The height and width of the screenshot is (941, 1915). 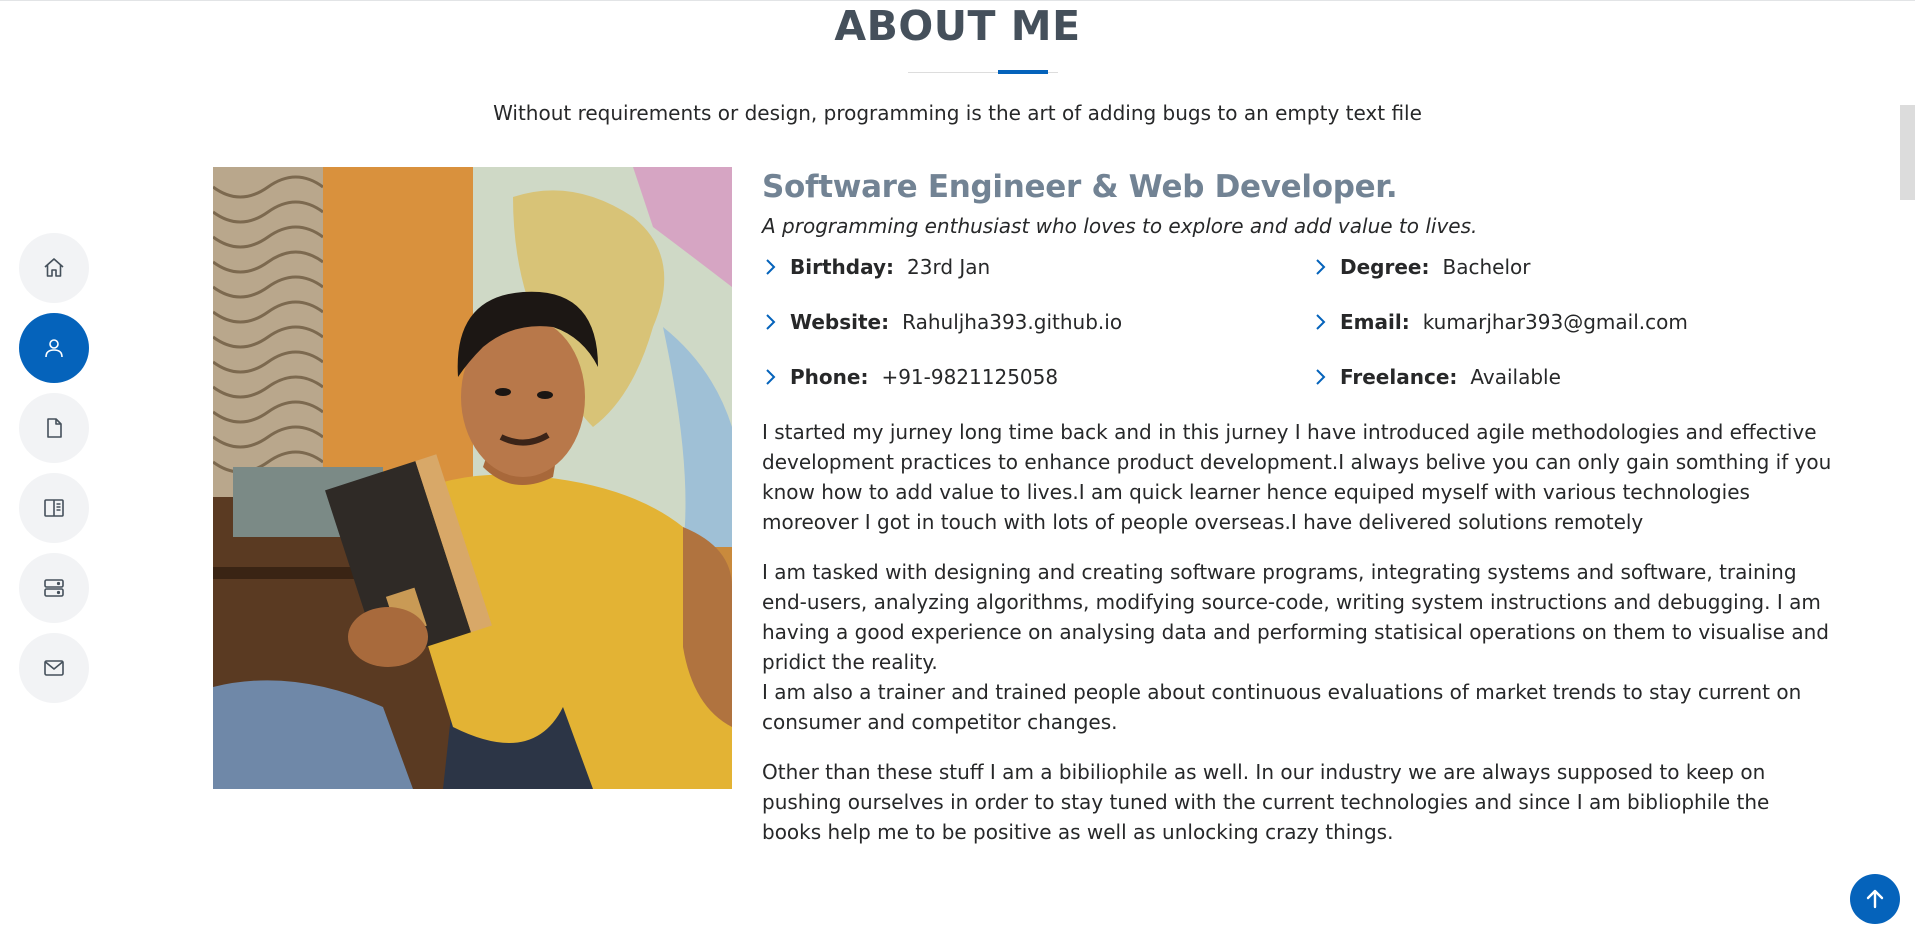 I want to click on nav-resume-button, so click(x=54, y=428).